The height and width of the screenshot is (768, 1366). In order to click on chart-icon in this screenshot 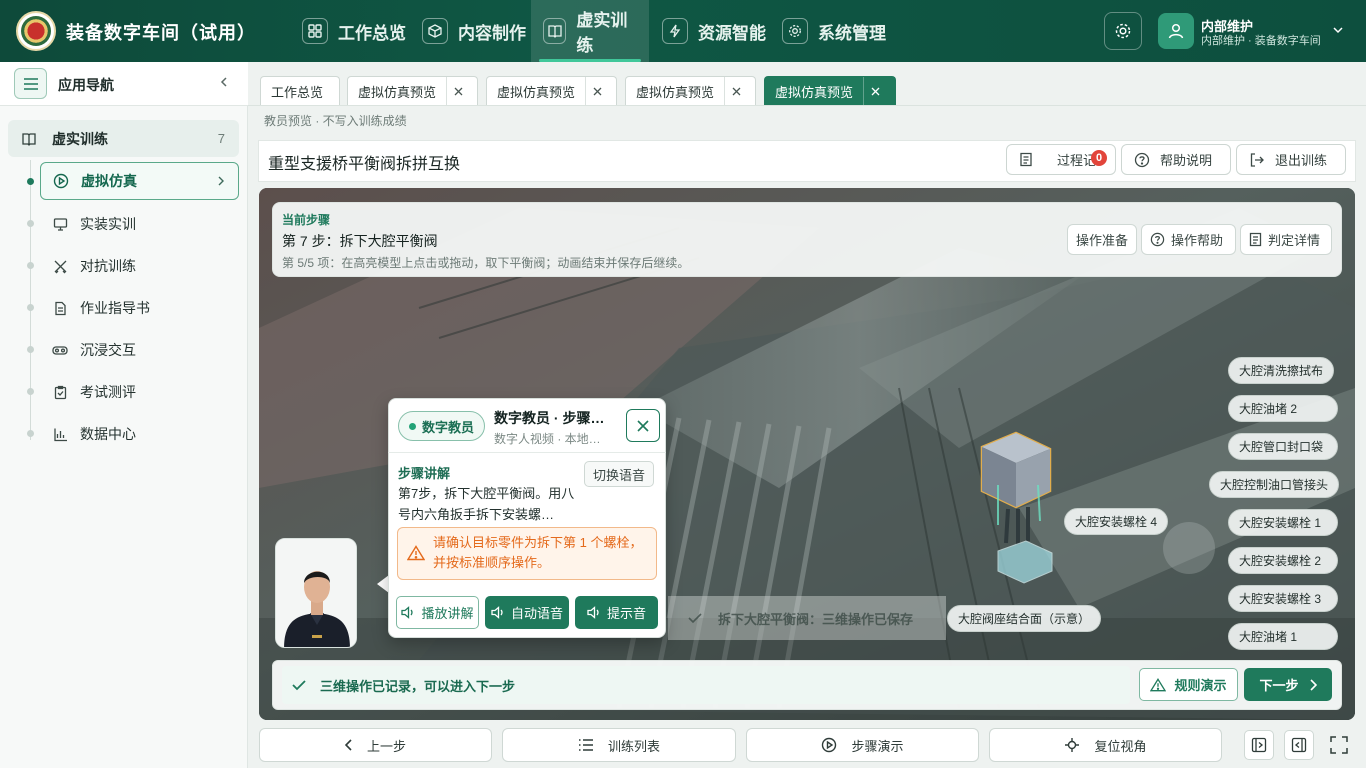, I will do `click(60, 434)`.